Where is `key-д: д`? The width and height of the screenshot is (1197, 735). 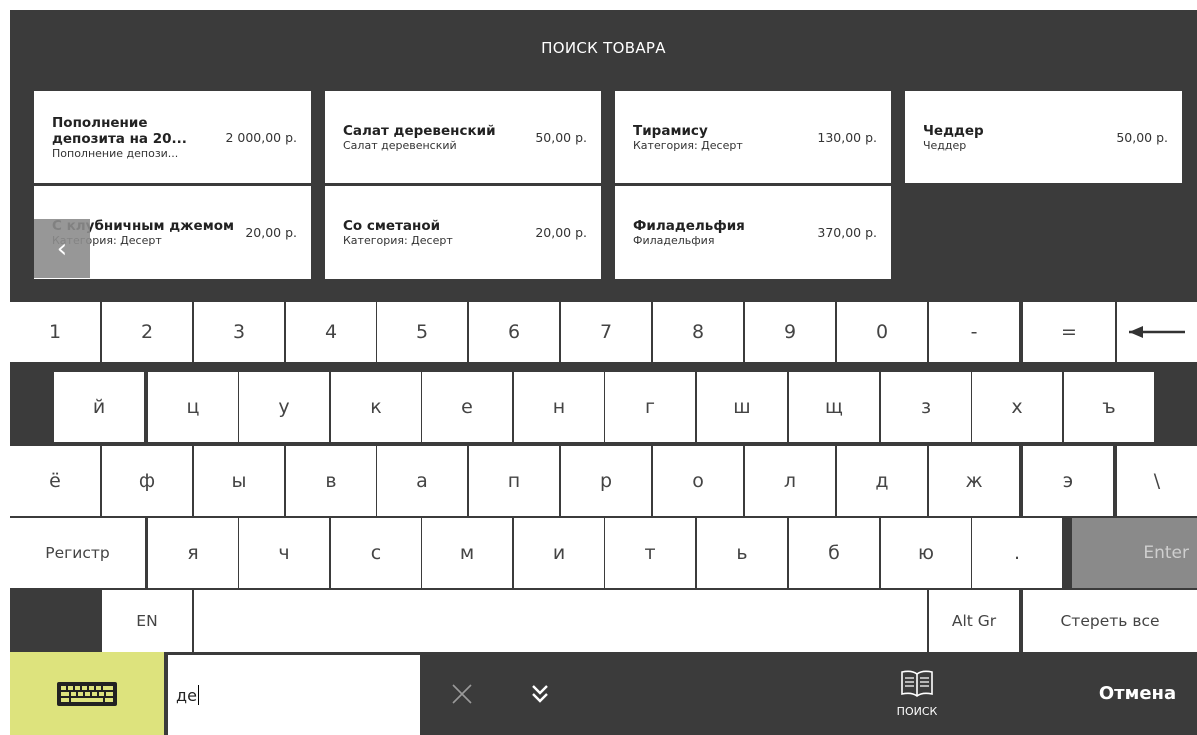
key-д: д is located at coordinates (882, 481).